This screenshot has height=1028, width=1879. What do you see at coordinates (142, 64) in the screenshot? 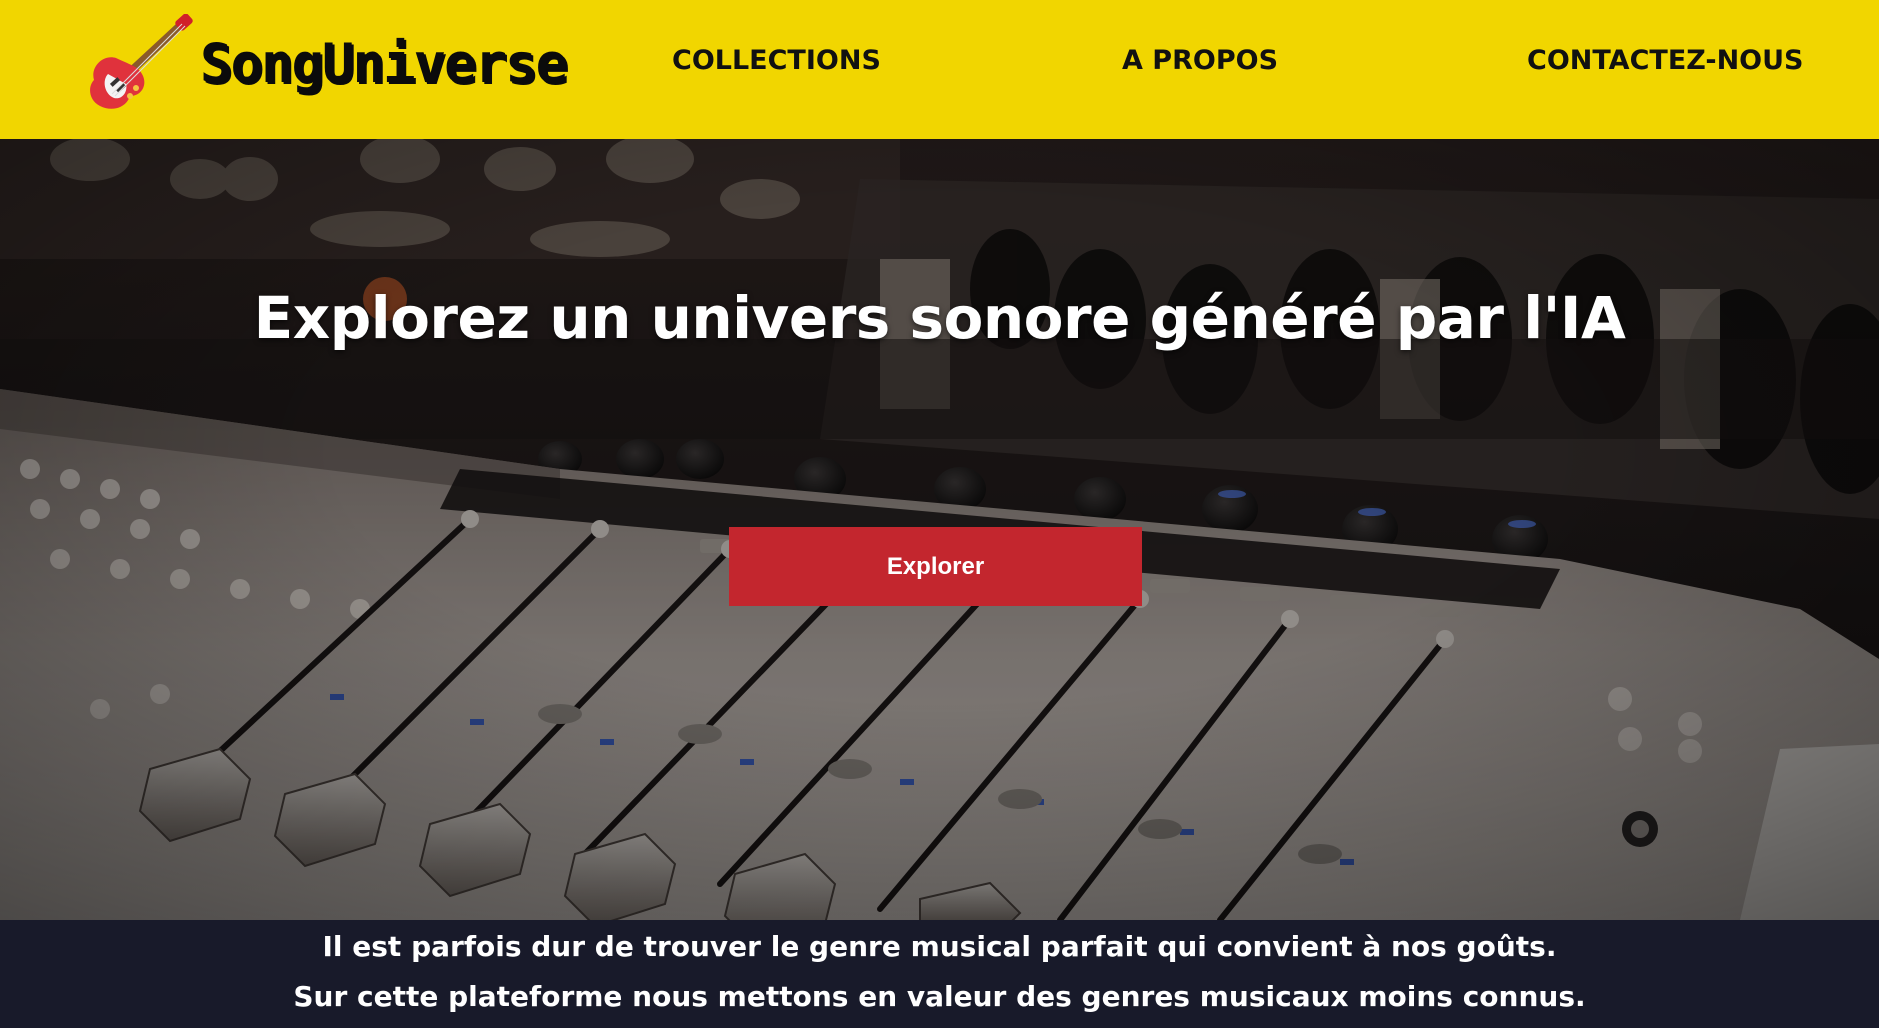
I see `electric-guitar-icon` at bounding box center [142, 64].